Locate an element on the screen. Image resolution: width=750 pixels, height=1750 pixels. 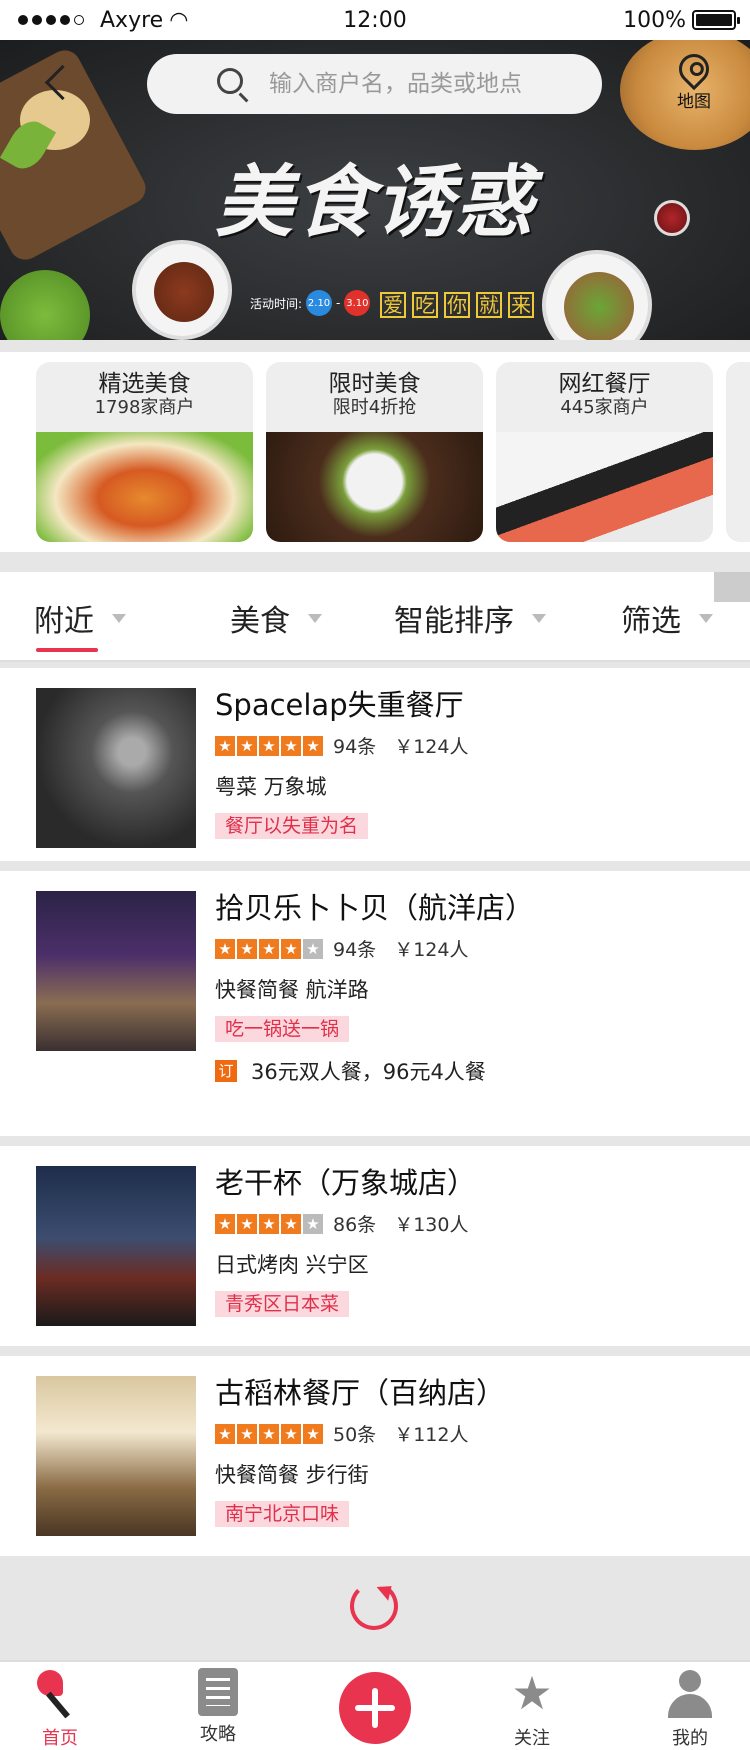
slogan-char: 你 is located at coordinates (457, 305).